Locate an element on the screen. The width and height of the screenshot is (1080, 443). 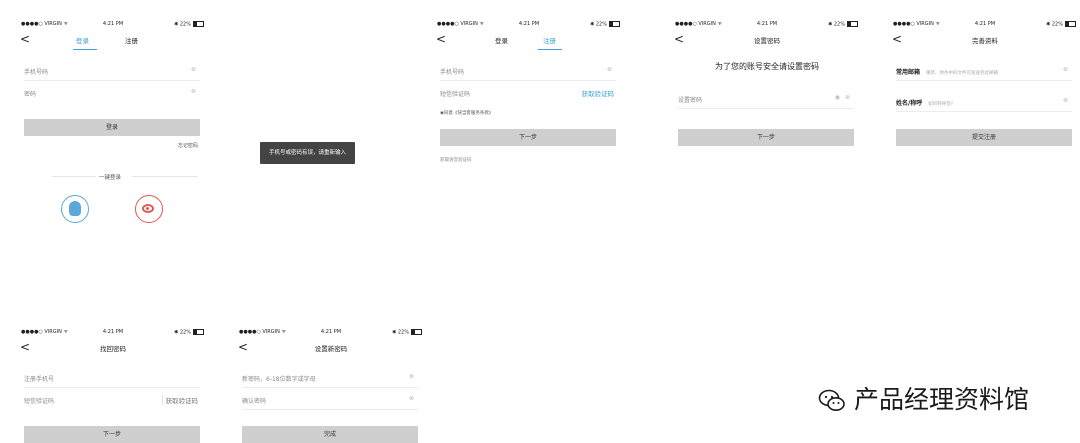
qq-login-icon is located at coordinates (75, 209).